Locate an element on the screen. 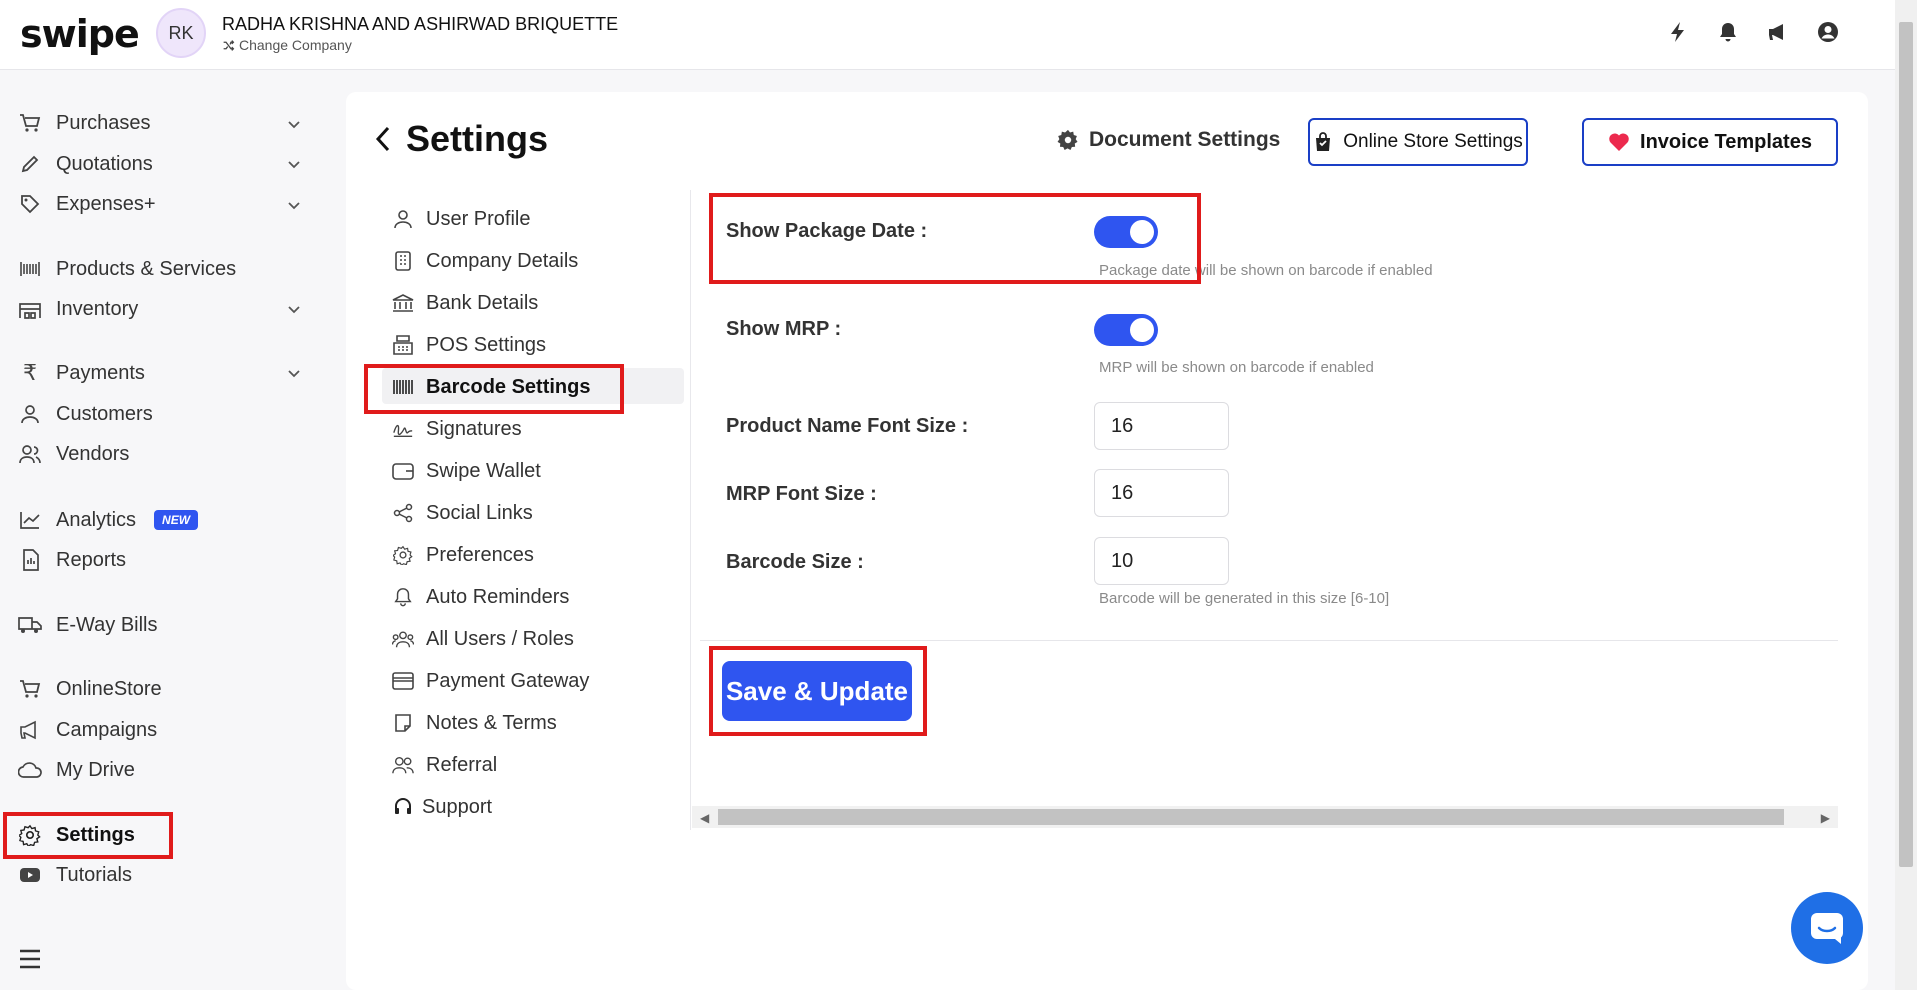  show-mrp-toggle is located at coordinates (1126, 330).